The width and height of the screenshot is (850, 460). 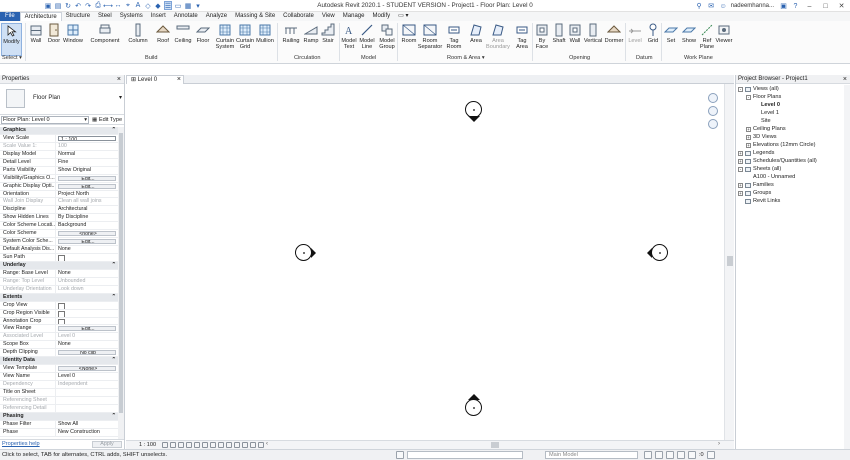 What do you see at coordinates (465, 455) in the screenshot?
I see `workset-dropdown` at bounding box center [465, 455].